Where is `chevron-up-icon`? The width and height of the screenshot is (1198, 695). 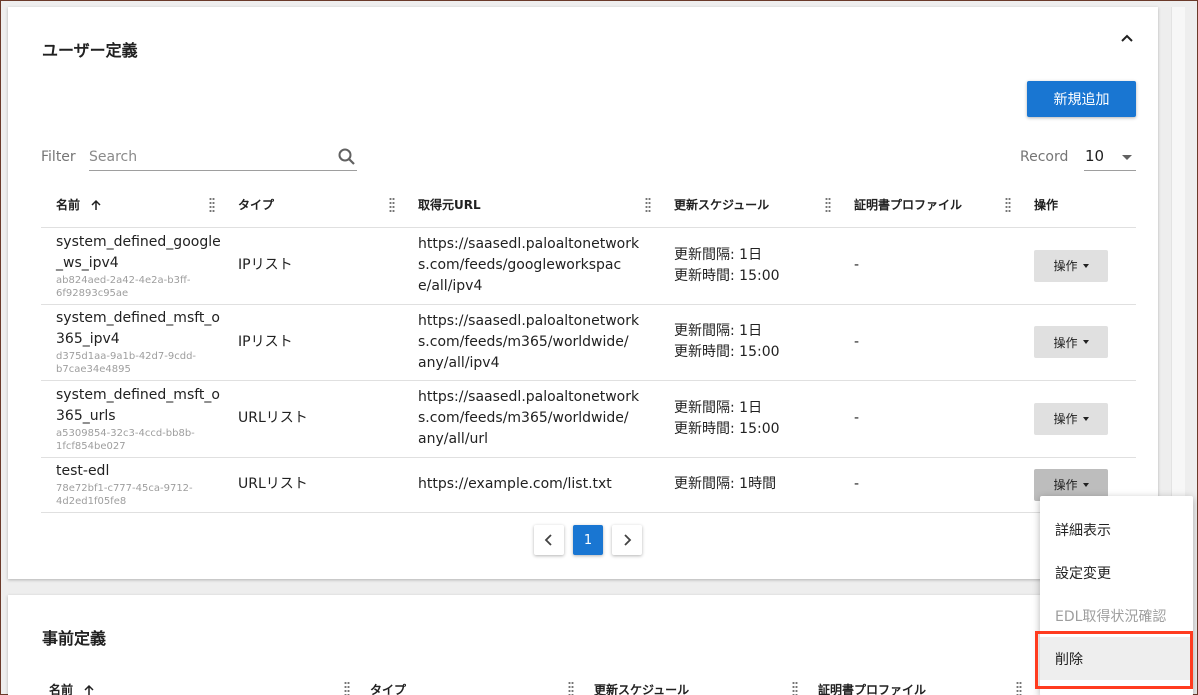 chevron-up-icon is located at coordinates (1127, 38).